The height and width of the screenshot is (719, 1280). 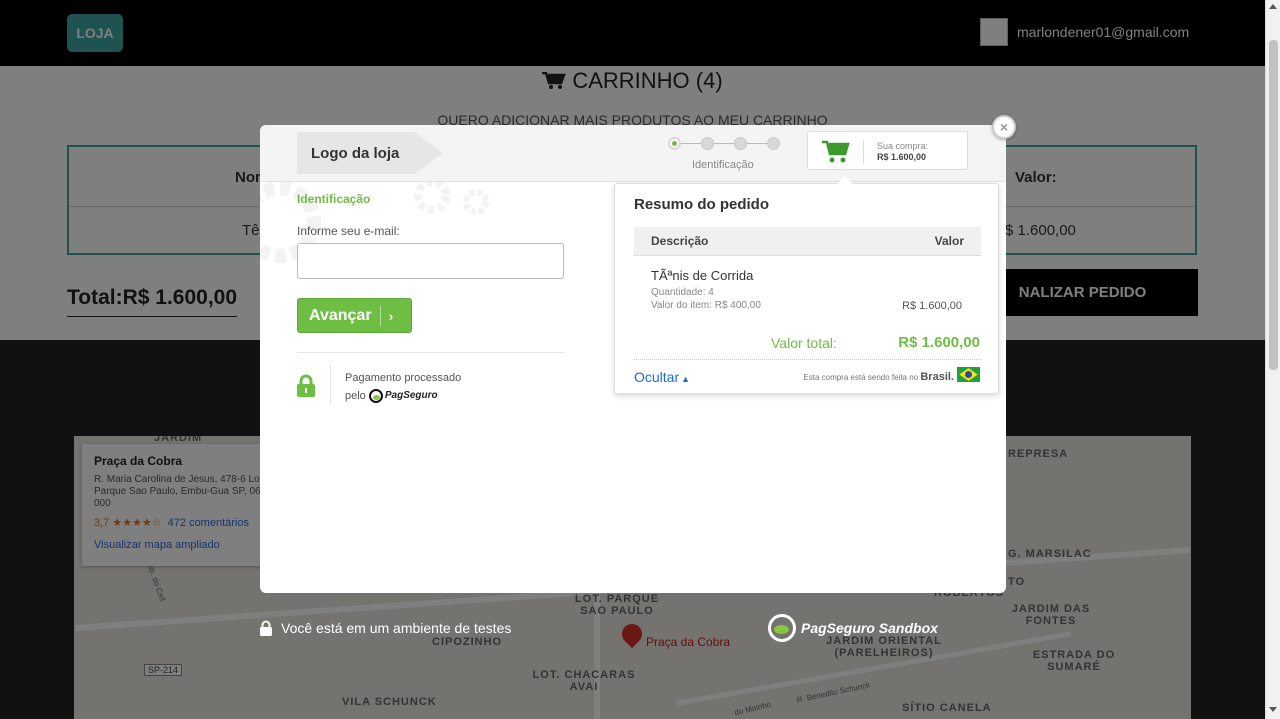 I want to click on purchase-label: Sua compra:, so click(x=903, y=146).